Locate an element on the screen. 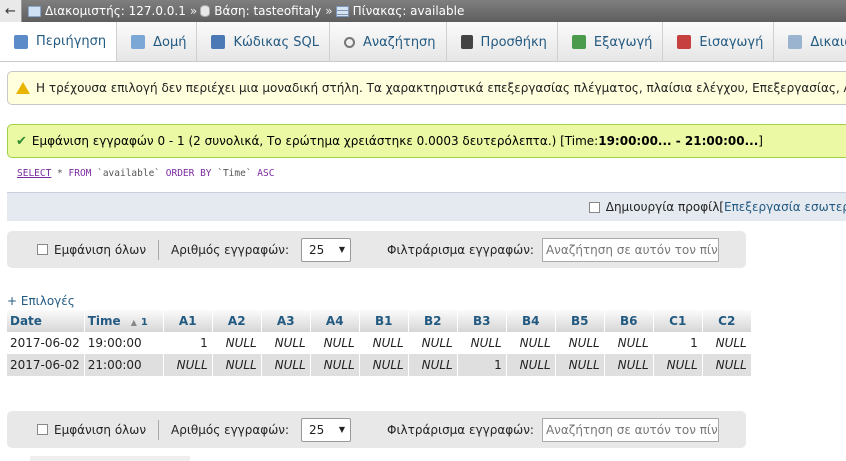 Image resolution: width=846 pixels, height=461 pixels. column-header-b3: B3 is located at coordinates (482, 321).